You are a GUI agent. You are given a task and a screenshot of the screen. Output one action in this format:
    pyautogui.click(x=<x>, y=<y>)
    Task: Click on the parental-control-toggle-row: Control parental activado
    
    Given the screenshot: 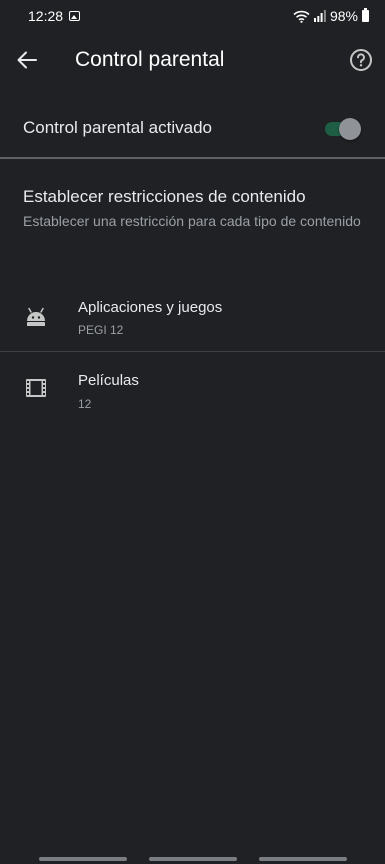 What is the action you would take?
    pyautogui.click(x=192, y=128)
    